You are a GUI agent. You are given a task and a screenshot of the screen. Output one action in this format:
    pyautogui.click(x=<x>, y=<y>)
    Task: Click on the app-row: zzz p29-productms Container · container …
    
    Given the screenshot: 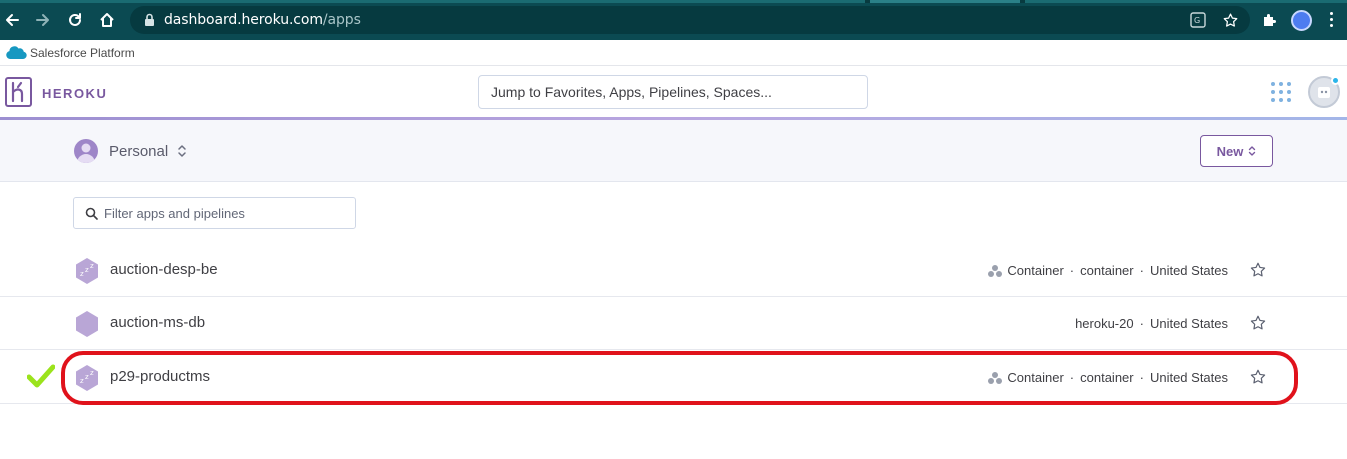 What is the action you would take?
    pyautogui.click(x=673, y=377)
    